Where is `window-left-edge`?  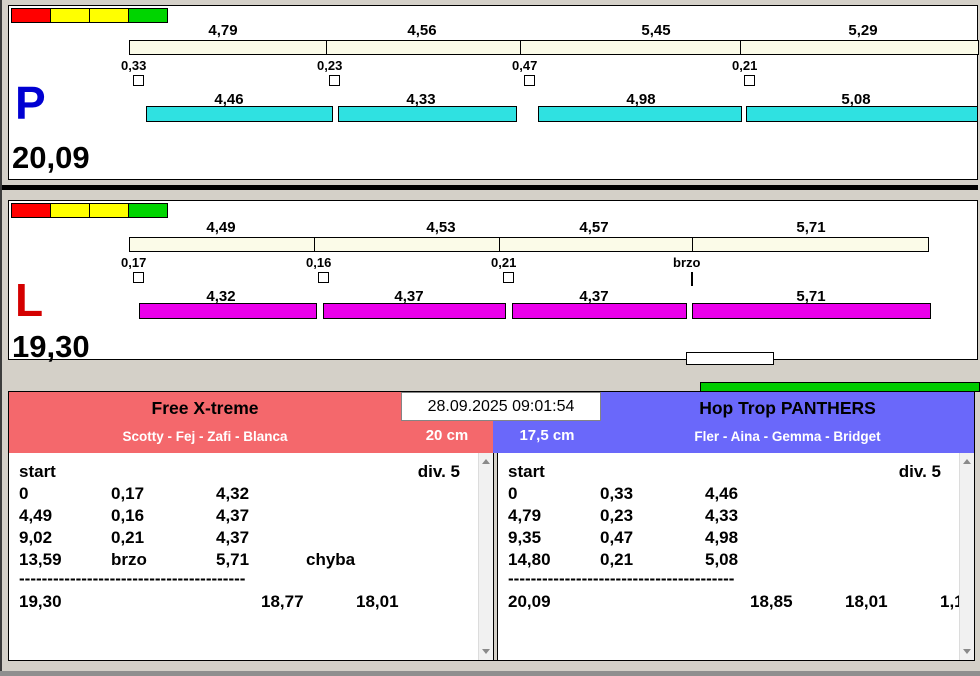 window-left-edge is located at coordinates (1, 338).